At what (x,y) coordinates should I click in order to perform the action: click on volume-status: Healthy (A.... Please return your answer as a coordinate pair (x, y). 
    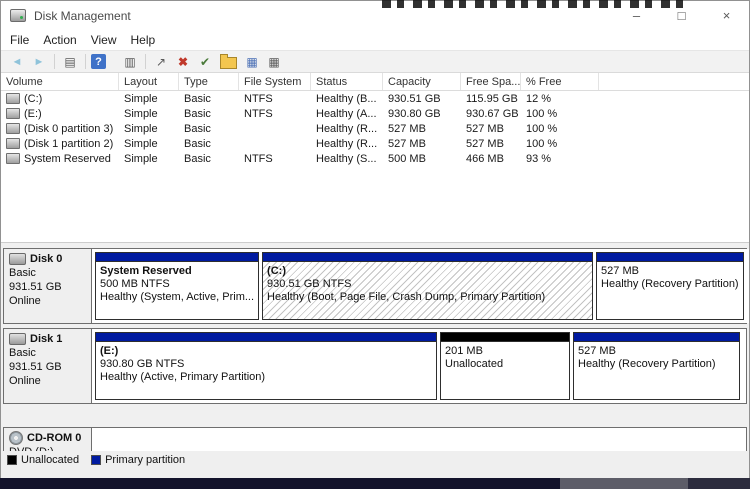
    Looking at the image, I should click on (346, 113).